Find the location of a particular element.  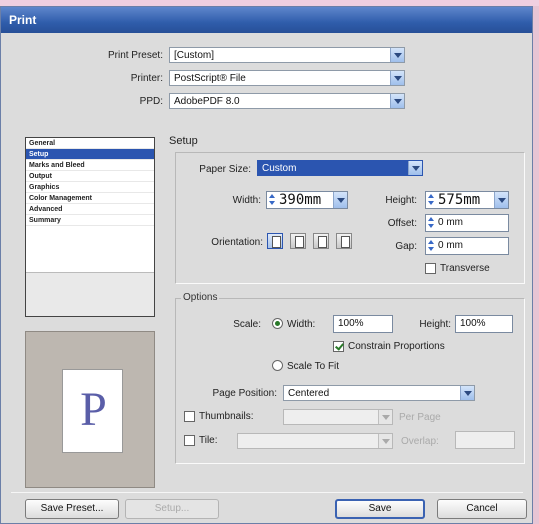

category-item-advanced: Advanced is located at coordinates (90, 209).